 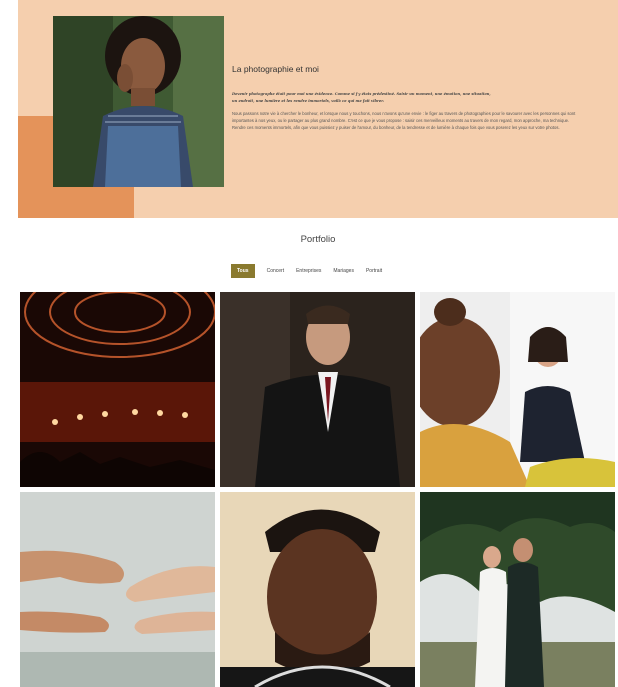 I want to click on filter-concert: Concert, so click(x=276, y=271).